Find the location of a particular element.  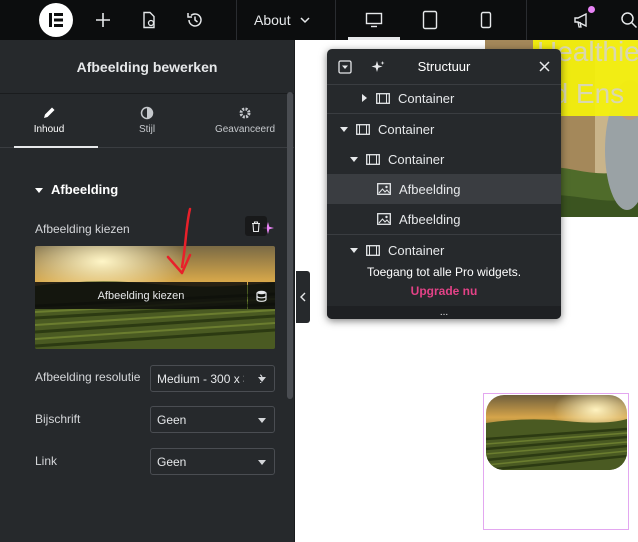

field-label: Bijschrift is located at coordinates (58, 419).